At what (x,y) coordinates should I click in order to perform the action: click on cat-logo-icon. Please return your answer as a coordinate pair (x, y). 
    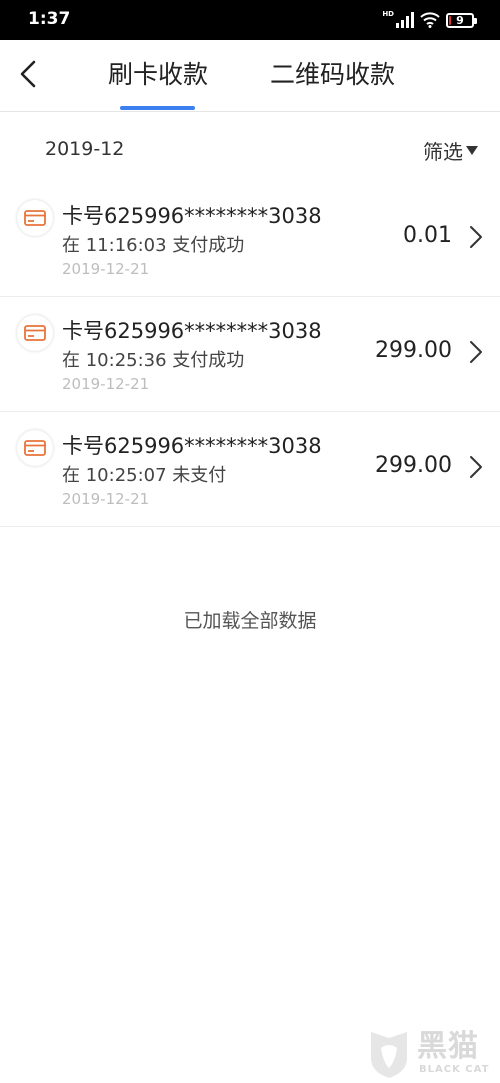
    Looking at the image, I should click on (389, 1055).